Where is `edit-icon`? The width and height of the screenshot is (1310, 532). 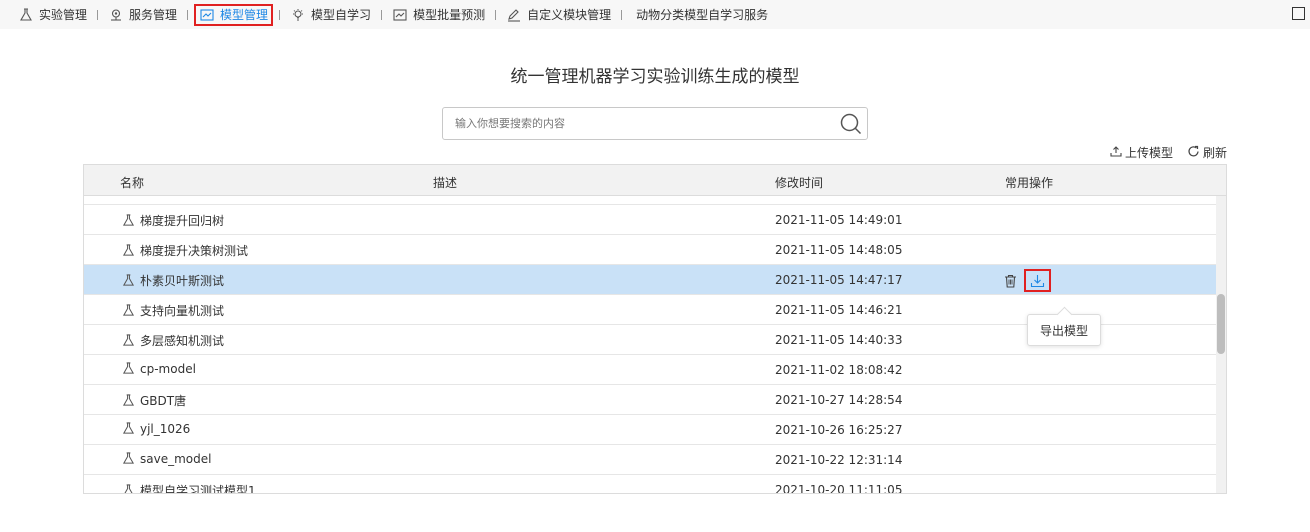 edit-icon is located at coordinates (514, 15).